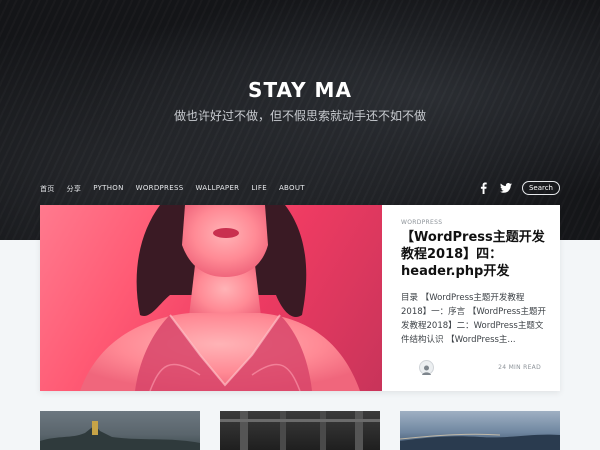  What do you see at coordinates (47, 189) in the screenshot?
I see `nav-item-home: 首页` at bounding box center [47, 189].